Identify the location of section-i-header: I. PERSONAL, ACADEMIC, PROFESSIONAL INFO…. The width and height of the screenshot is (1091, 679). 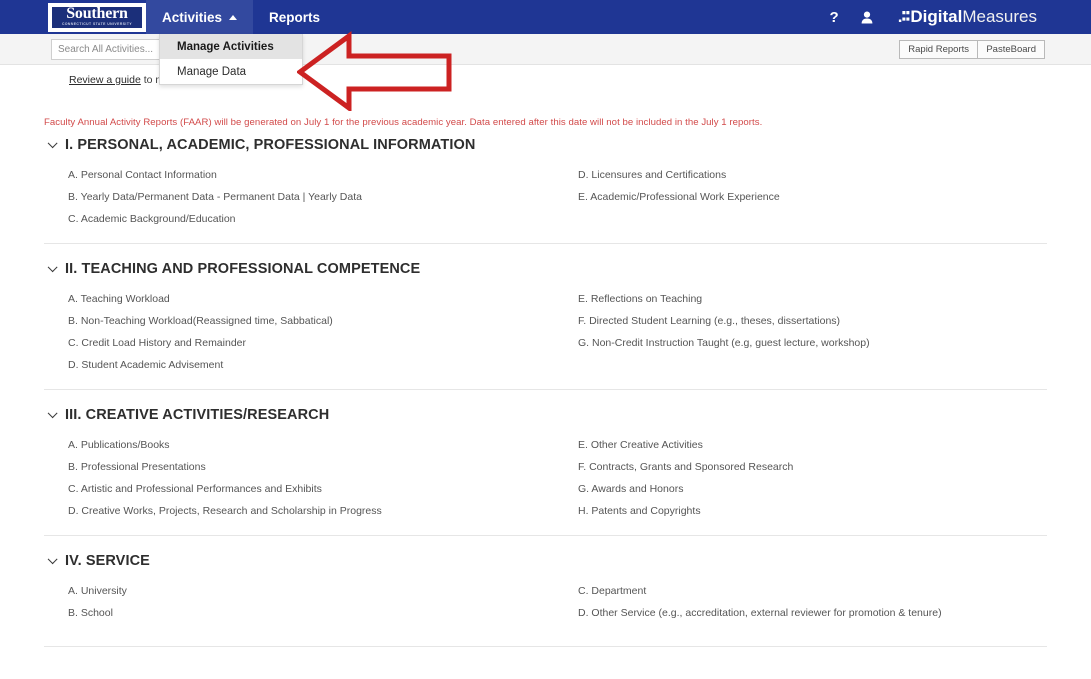
(545, 144).